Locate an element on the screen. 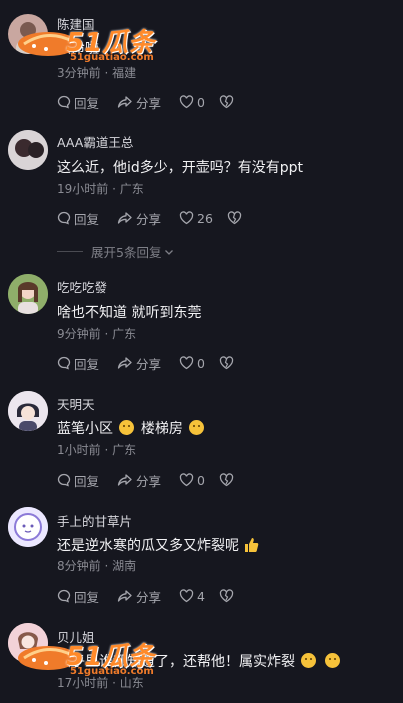 This screenshot has height=703, width=403. username: 手上的甘草片 is located at coordinates (94, 520).